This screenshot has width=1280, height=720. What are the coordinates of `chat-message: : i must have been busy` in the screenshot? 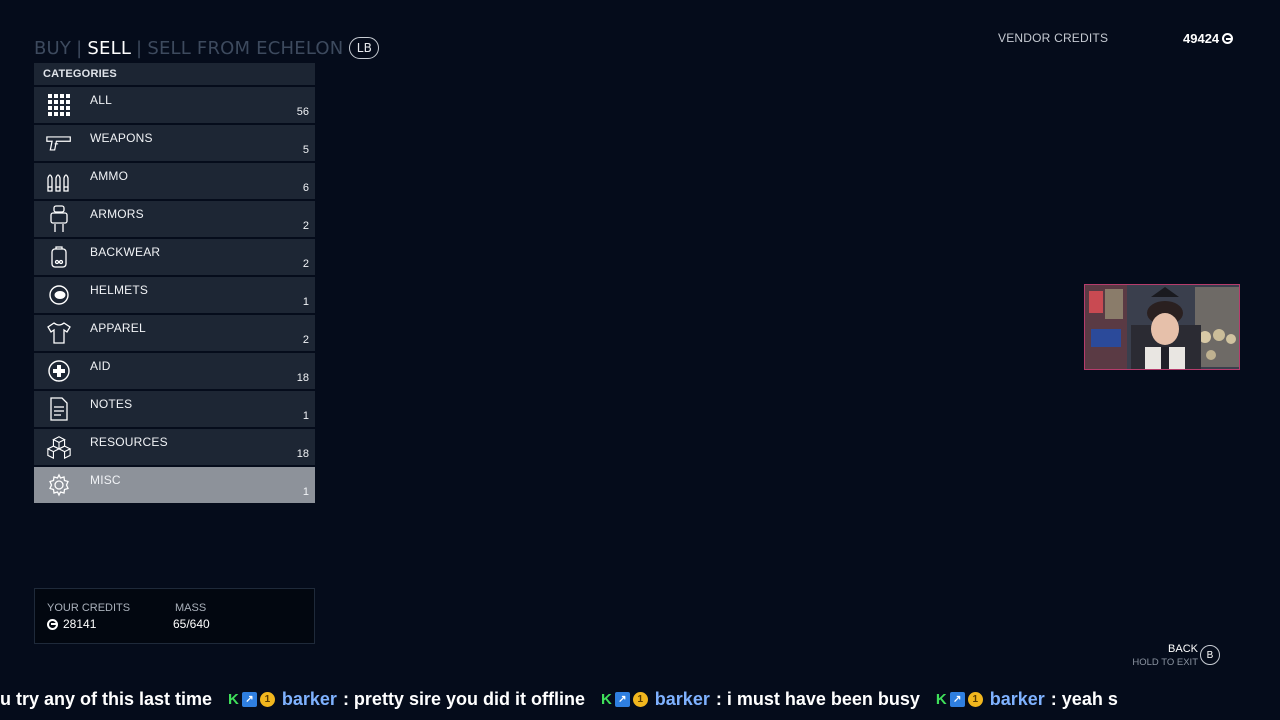 It's located at (817, 698).